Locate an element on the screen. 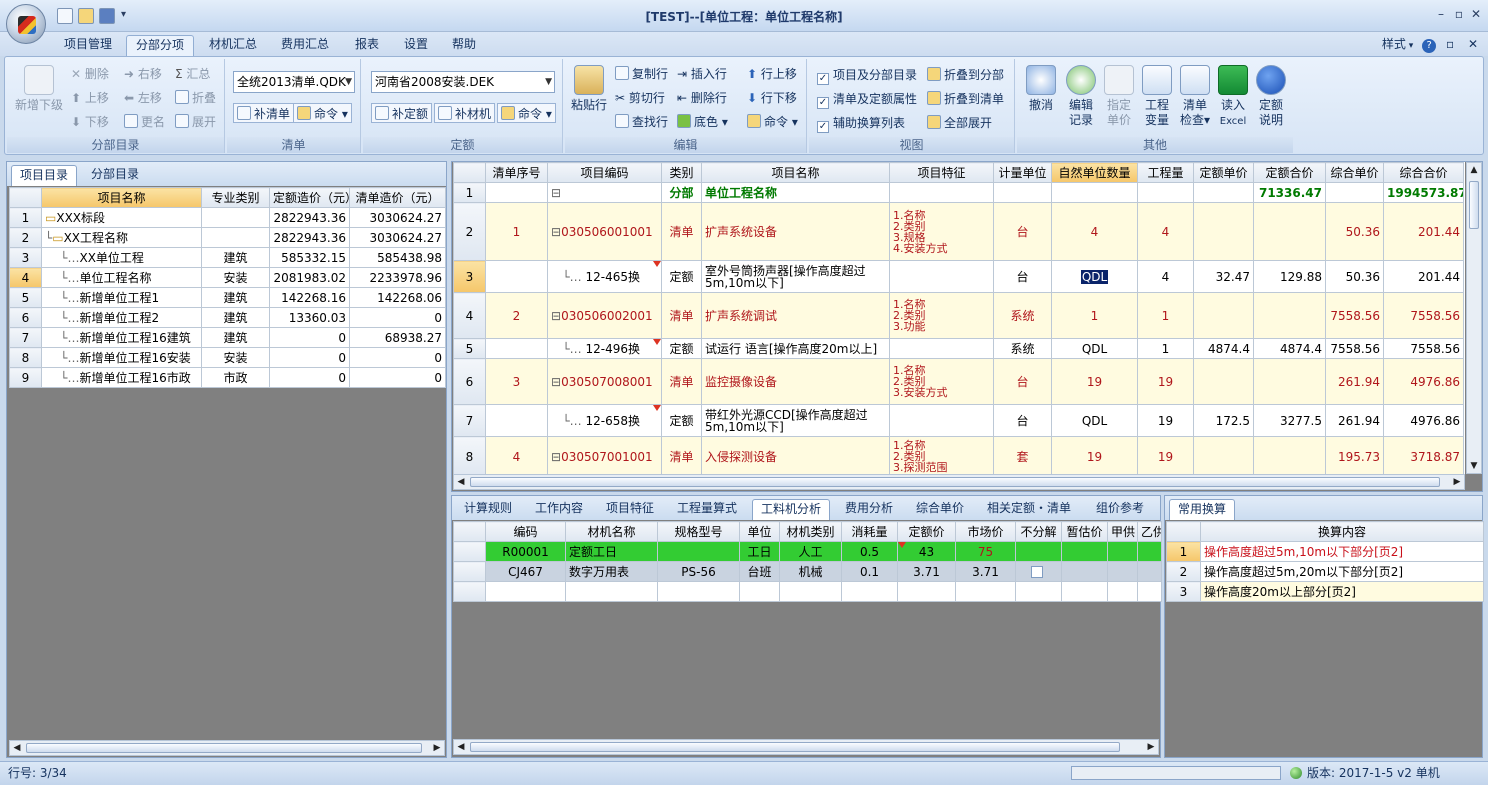 This screenshot has width=1488, height=785. name-cell: 扩声系统调试 is located at coordinates (795, 315).